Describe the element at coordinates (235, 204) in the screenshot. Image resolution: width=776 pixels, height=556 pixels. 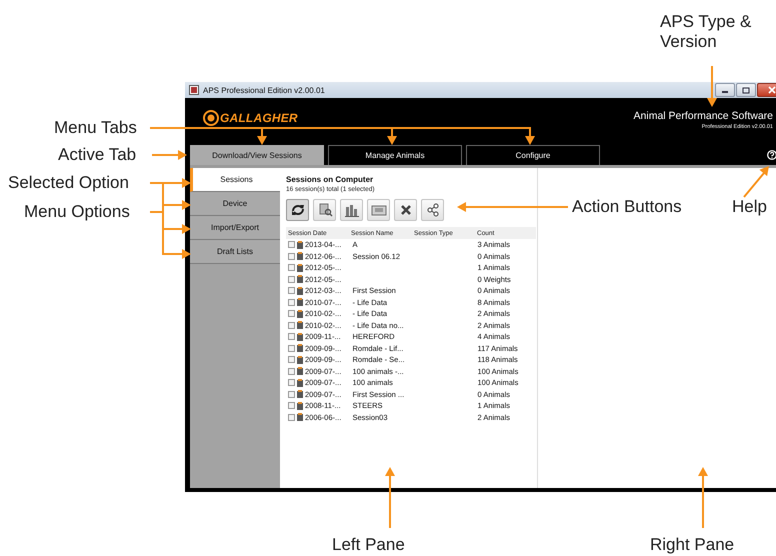
I see `menu-option: Device` at that location.